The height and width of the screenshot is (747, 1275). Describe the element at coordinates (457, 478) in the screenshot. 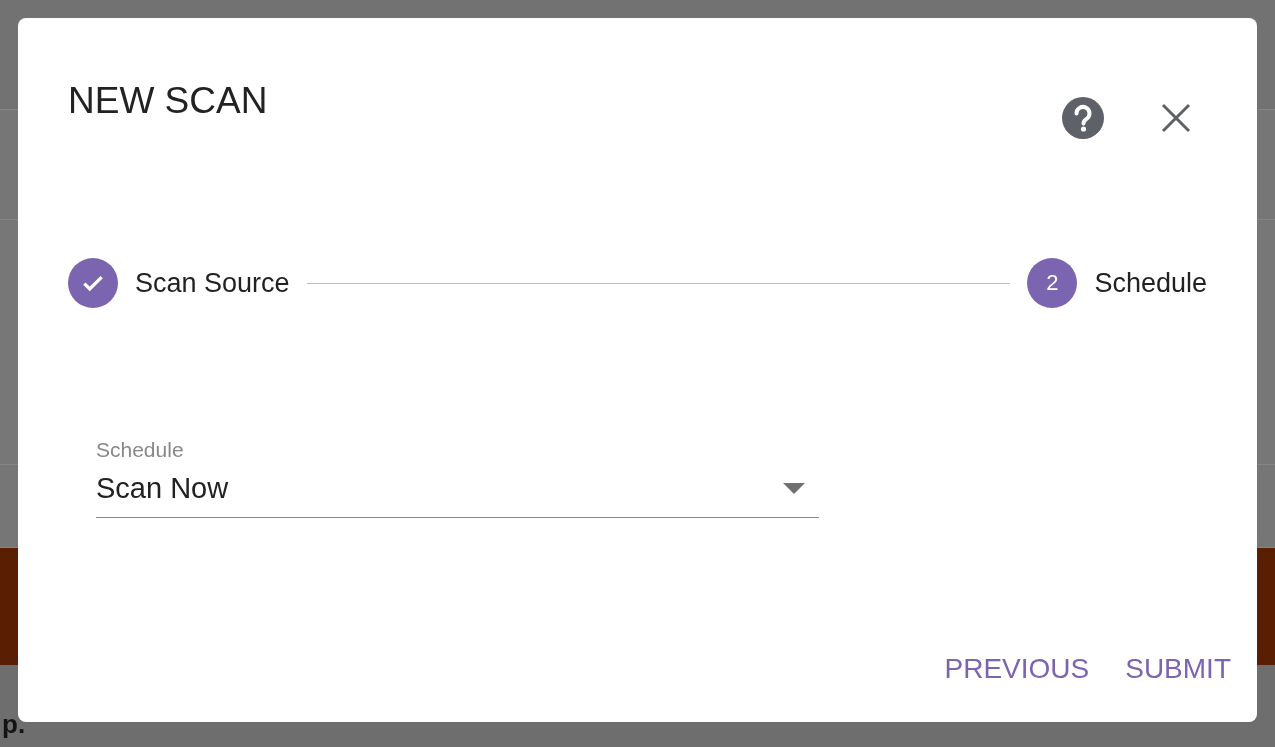

I see `schedule-dropdown: Schedule Scan Now` at that location.